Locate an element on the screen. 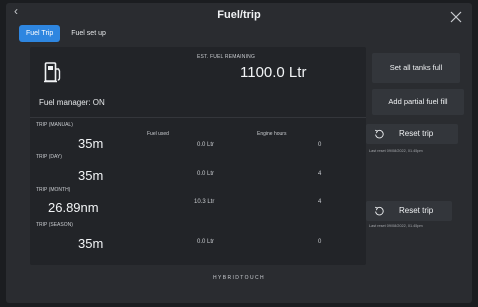 The image size is (478, 307). brand-footer: HYBRIDTOUCH is located at coordinates (239, 278).